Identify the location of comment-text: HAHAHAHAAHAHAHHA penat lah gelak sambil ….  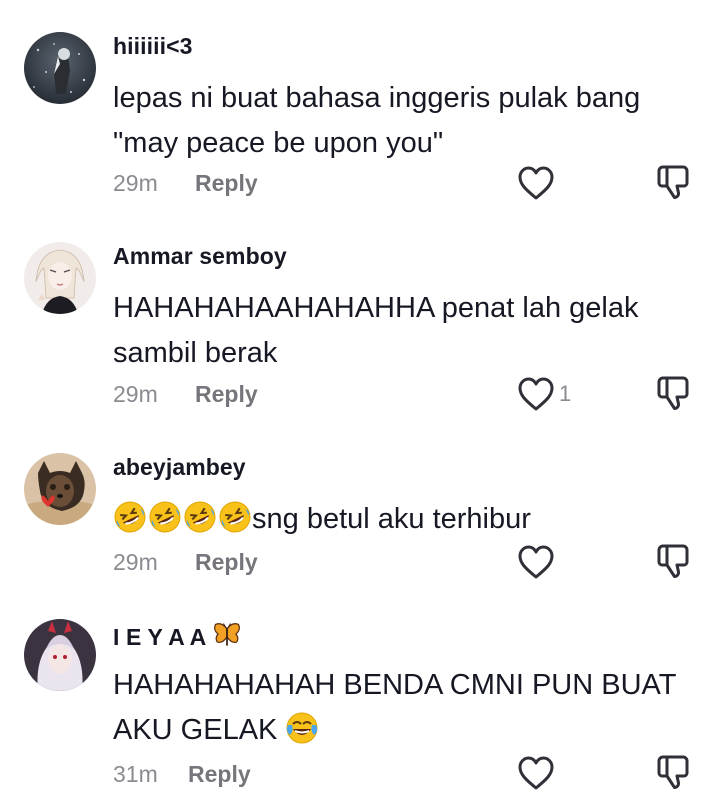
(376, 330).